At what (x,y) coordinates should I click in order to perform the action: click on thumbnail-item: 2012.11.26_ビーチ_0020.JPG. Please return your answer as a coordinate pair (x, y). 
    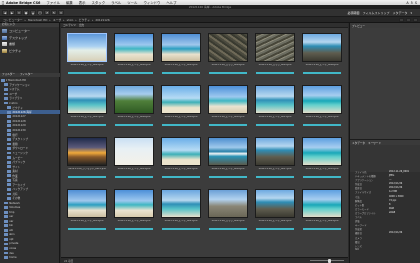
    Looking at the image, I should click on (134, 212).